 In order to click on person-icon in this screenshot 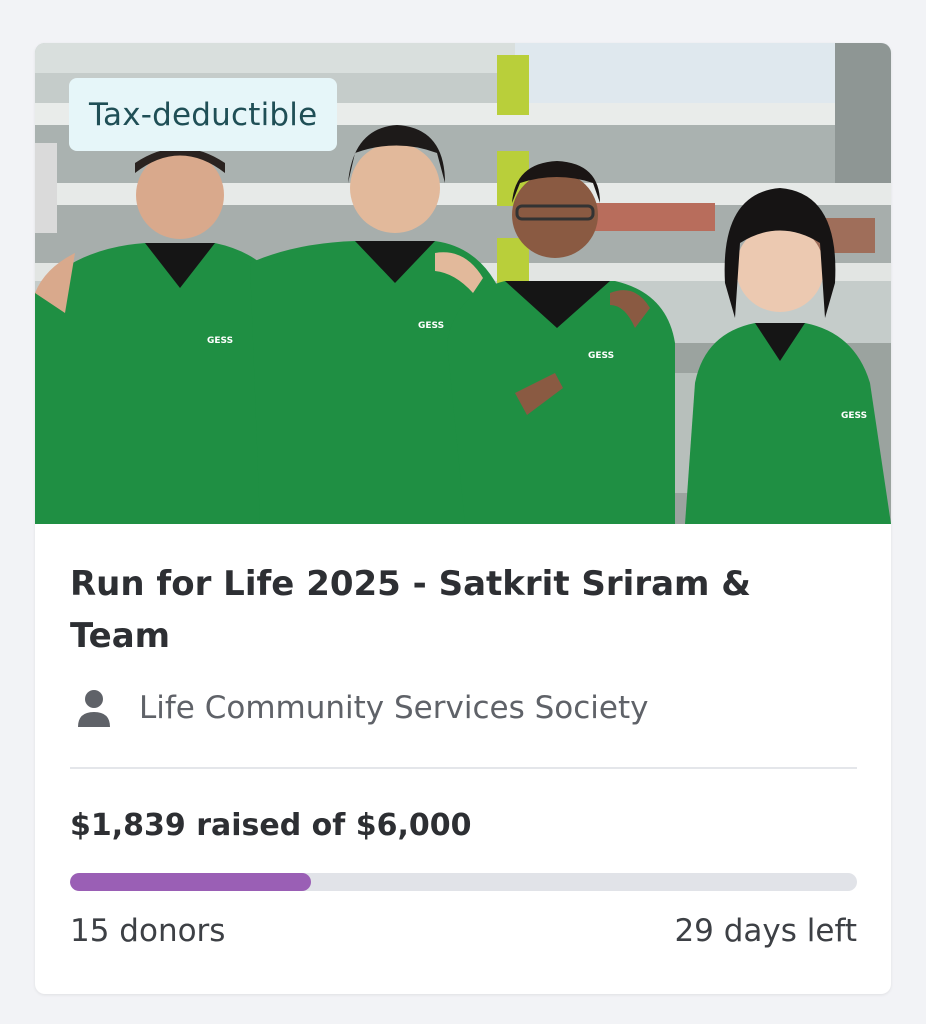, I will do `click(94, 708)`.